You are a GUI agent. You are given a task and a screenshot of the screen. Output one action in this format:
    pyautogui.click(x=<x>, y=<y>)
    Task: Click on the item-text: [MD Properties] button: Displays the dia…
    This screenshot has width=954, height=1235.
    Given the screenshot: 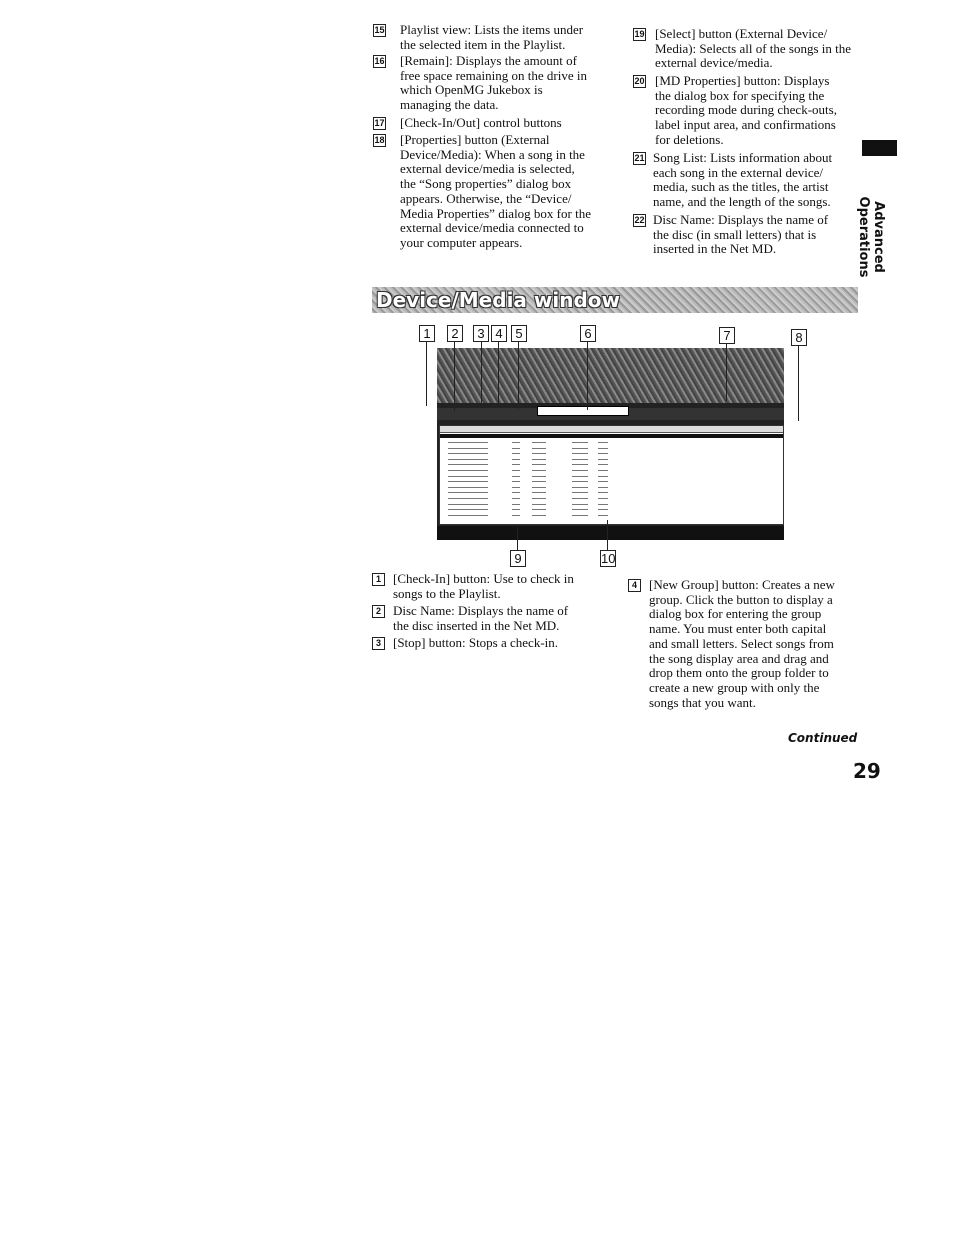 What is the action you would take?
    pyautogui.click(x=746, y=110)
    